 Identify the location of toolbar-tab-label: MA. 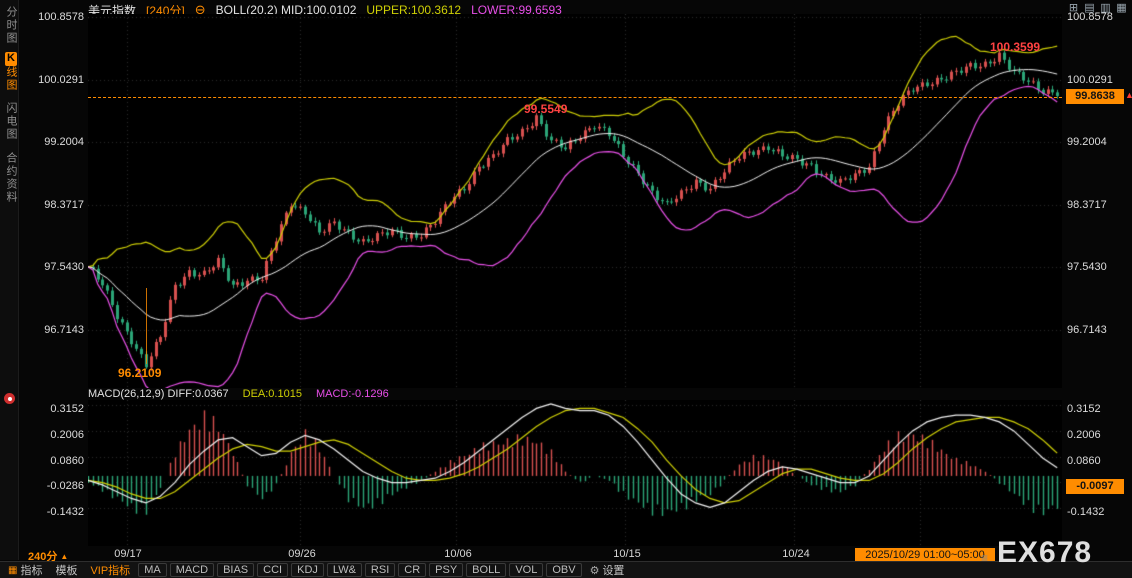
(152, 570).